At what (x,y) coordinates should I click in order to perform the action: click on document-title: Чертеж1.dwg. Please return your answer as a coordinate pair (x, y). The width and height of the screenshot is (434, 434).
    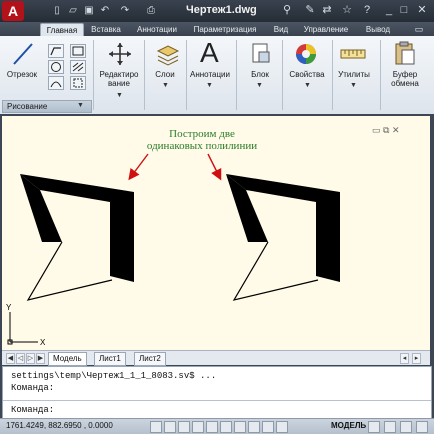
    Looking at the image, I should click on (221, 10).